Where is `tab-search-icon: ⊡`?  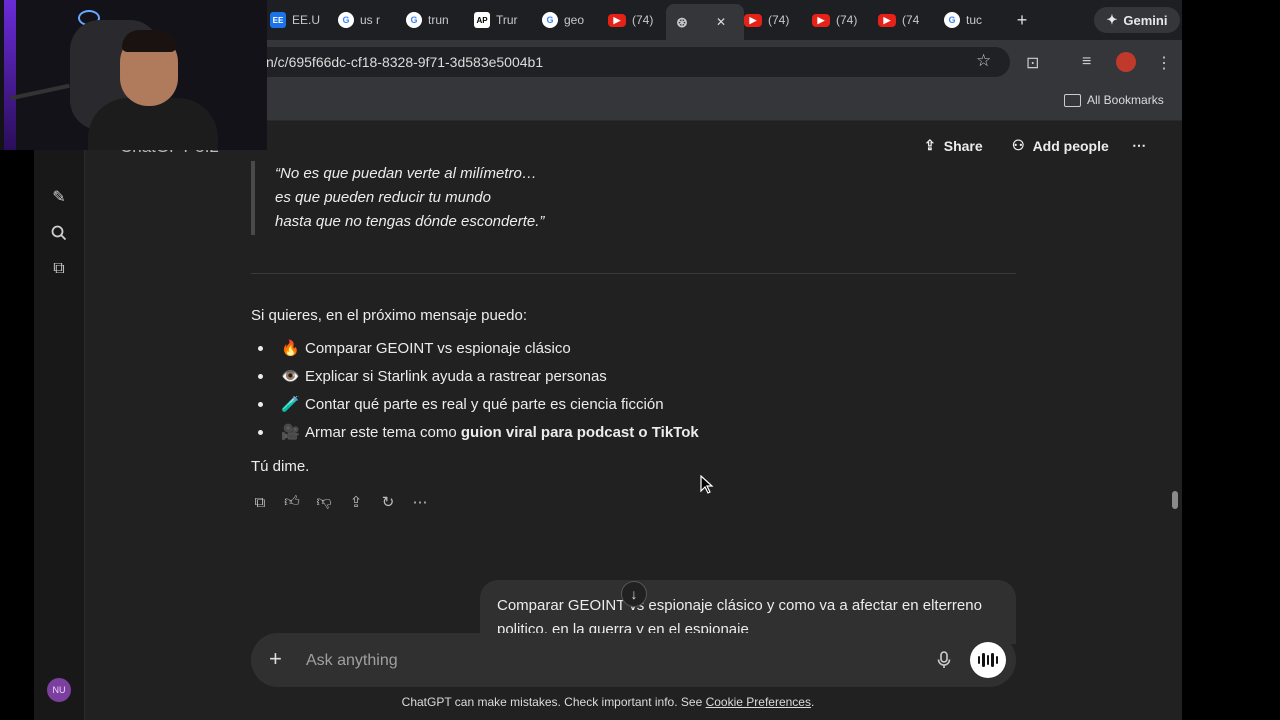 tab-search-icon: ⊡ is located at coordinates (1032, 63).